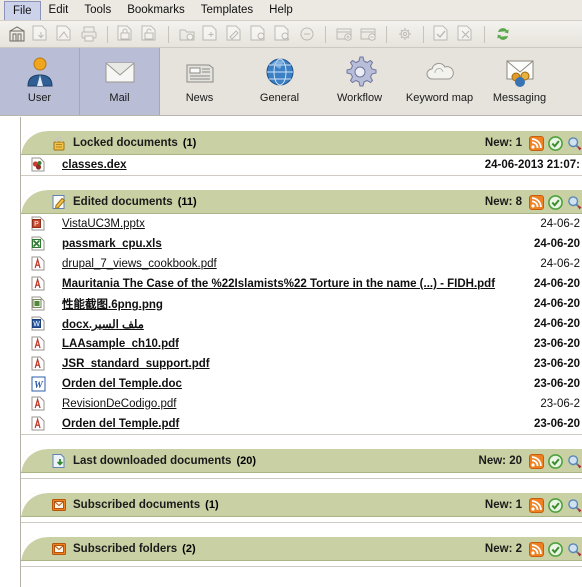 The height and width of the screenshot is (587, 582). What do you see at coordinates (301, 424) in the screenshot?
I see `document-row: Orden del Temple.pdf 23-06-20` at bounding box center [301, 424].